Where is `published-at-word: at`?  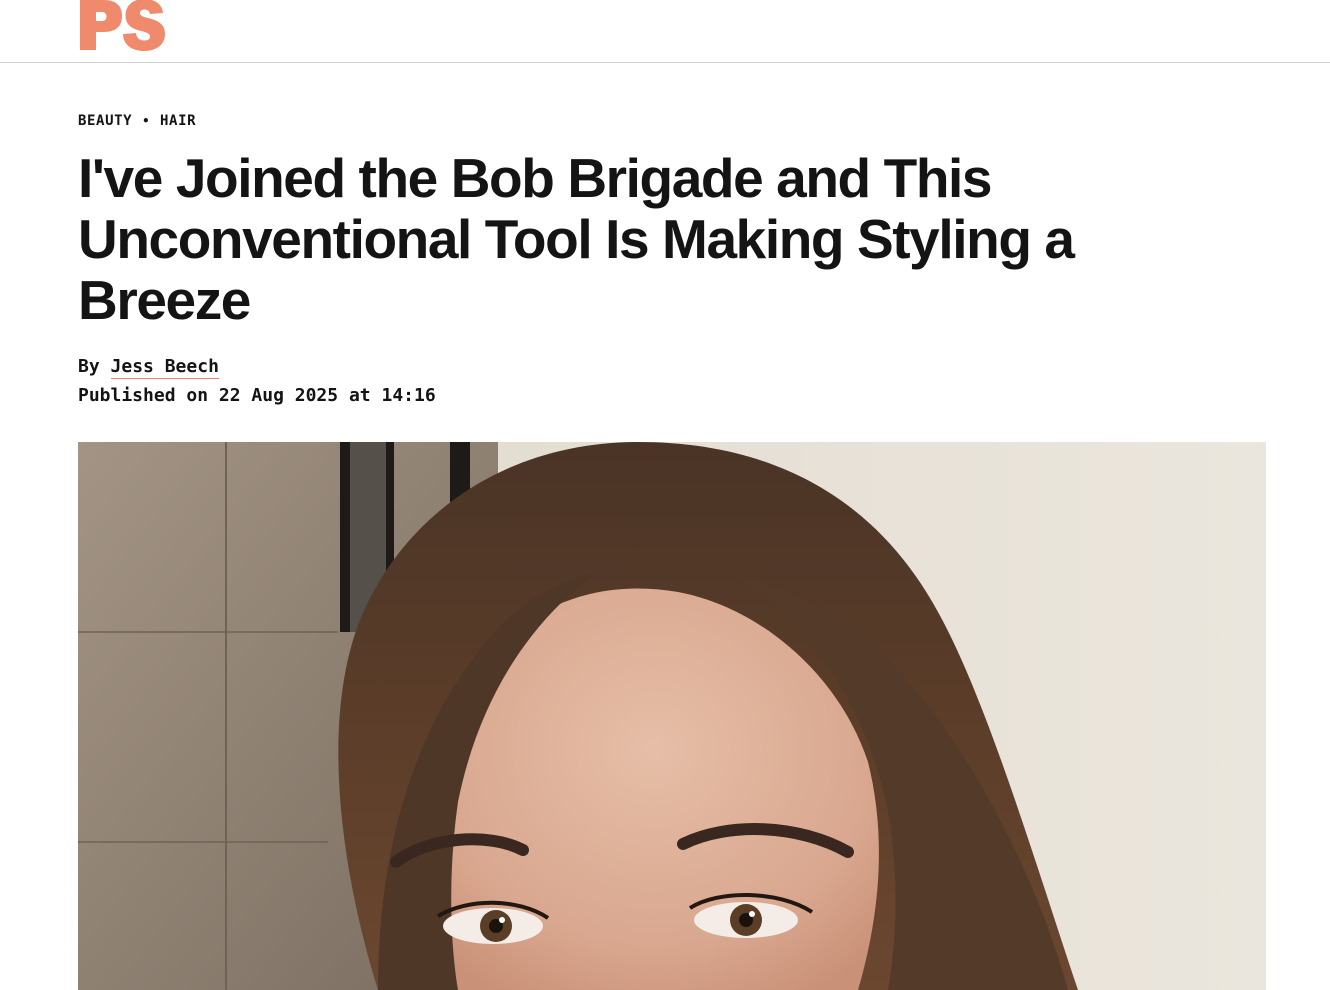 published-at-word: at is located at coordinates (359, 395).